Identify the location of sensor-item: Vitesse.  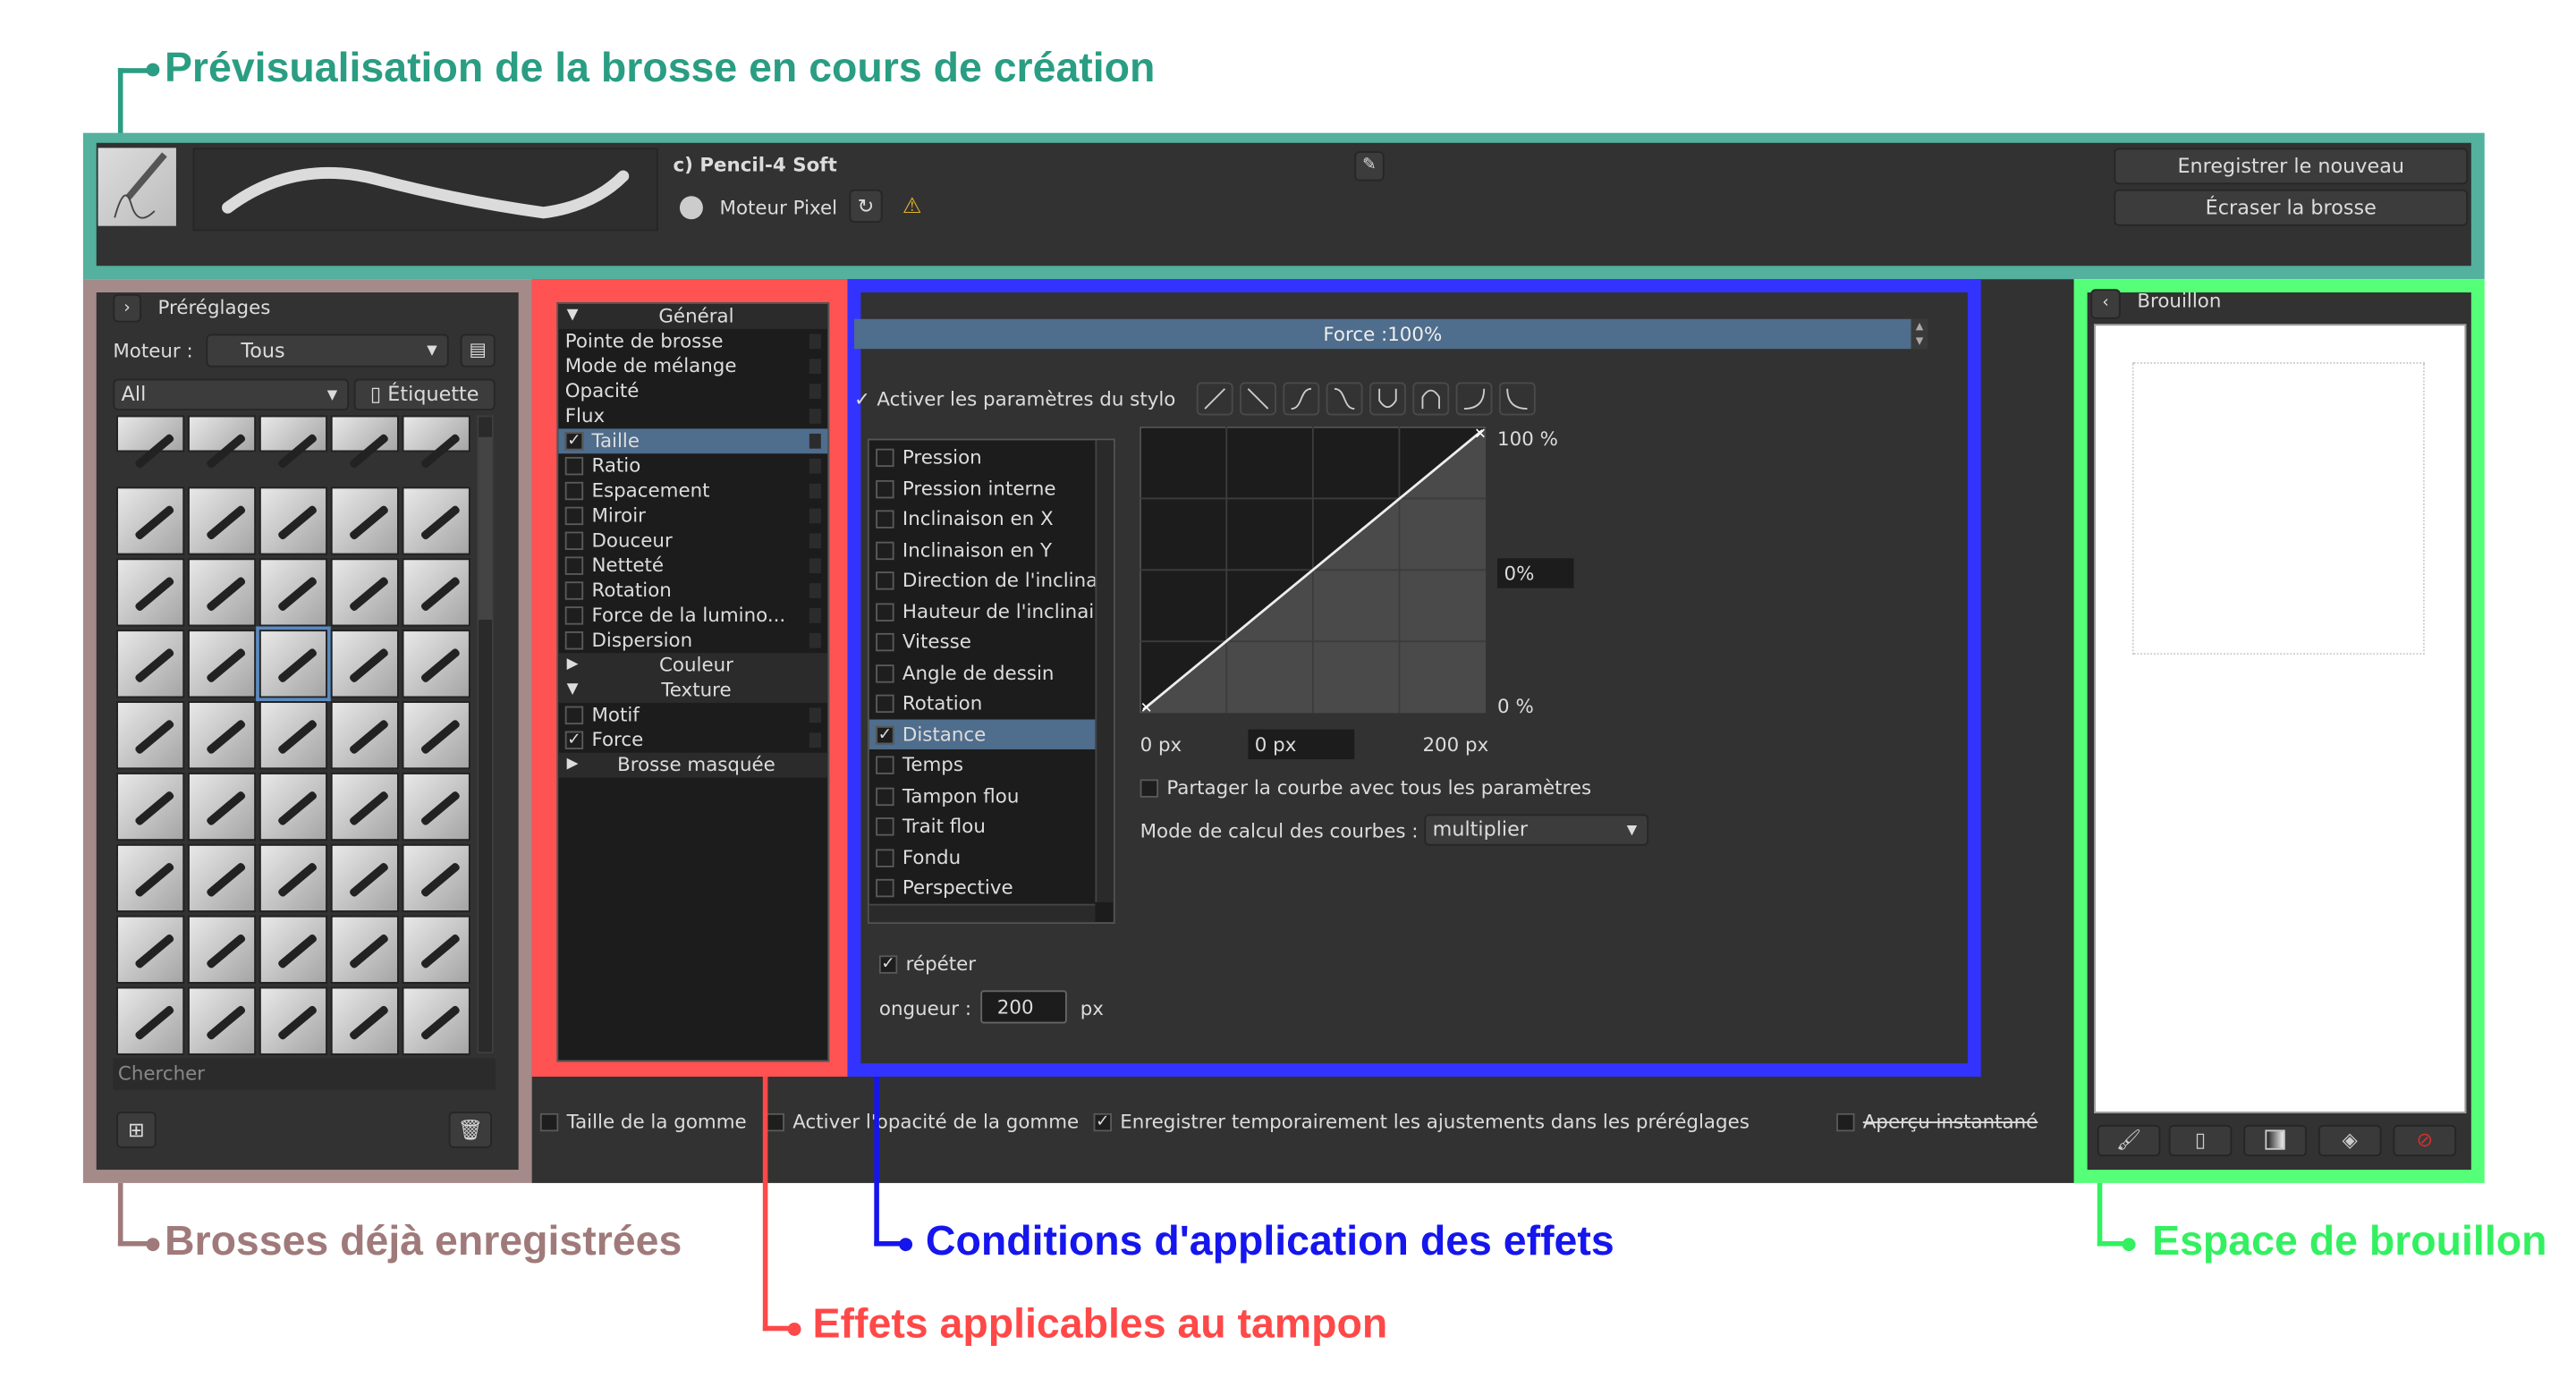
(982, 641).